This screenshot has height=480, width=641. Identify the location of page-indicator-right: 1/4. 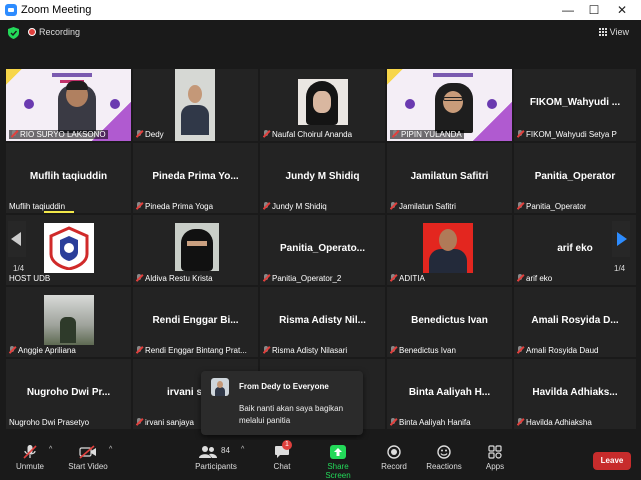
(620, 268).